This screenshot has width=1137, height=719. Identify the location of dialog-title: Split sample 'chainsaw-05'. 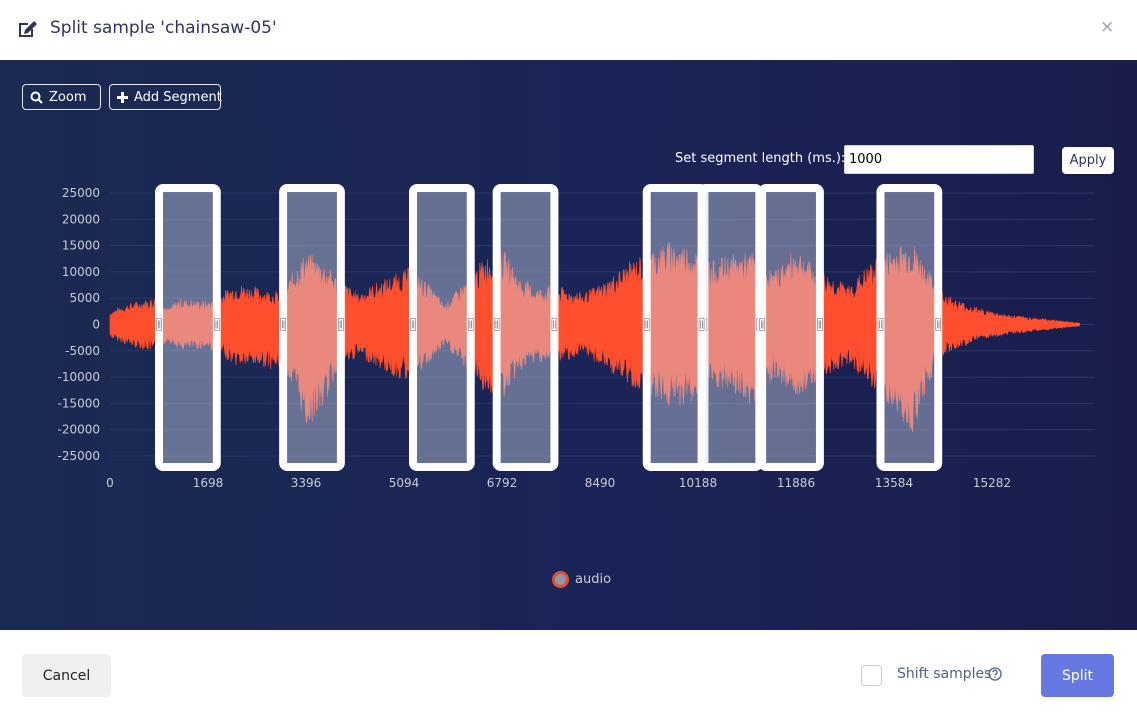
(163, 28).